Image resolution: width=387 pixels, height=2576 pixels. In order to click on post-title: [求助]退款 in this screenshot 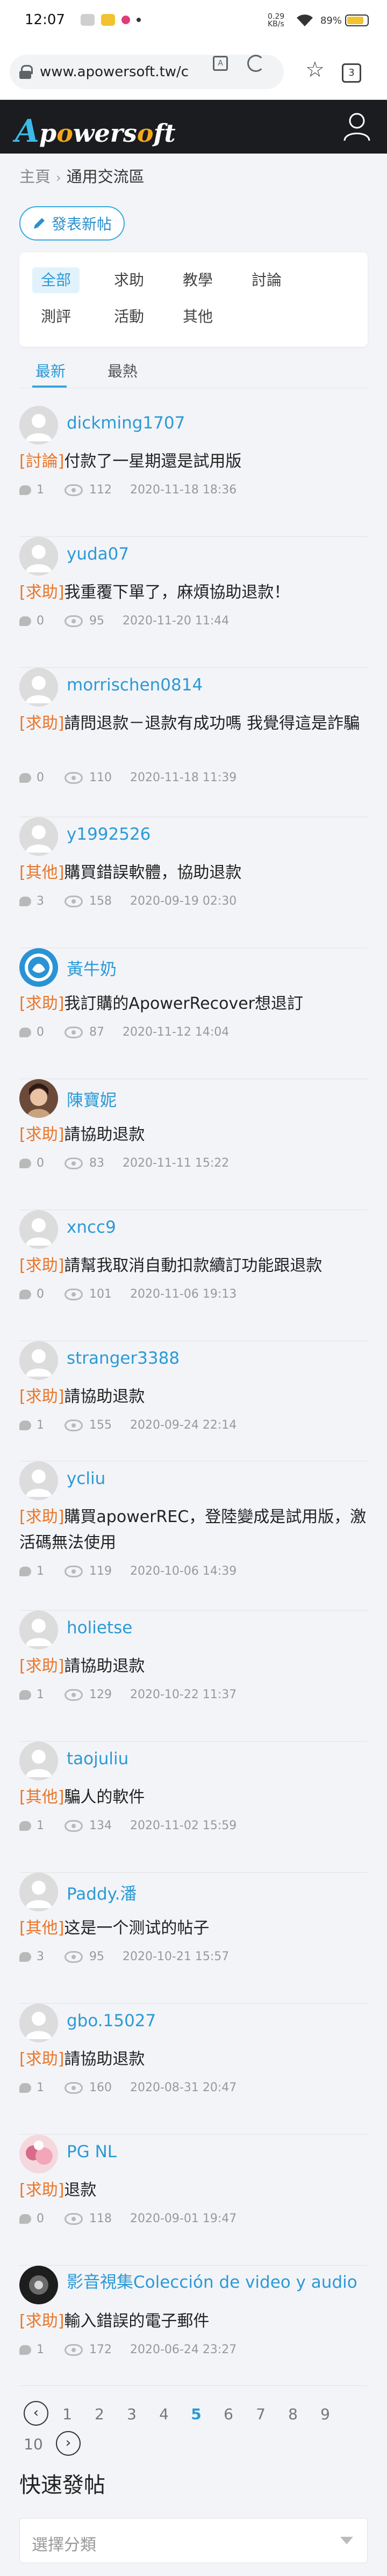, I will do `click(193, 2190)`.